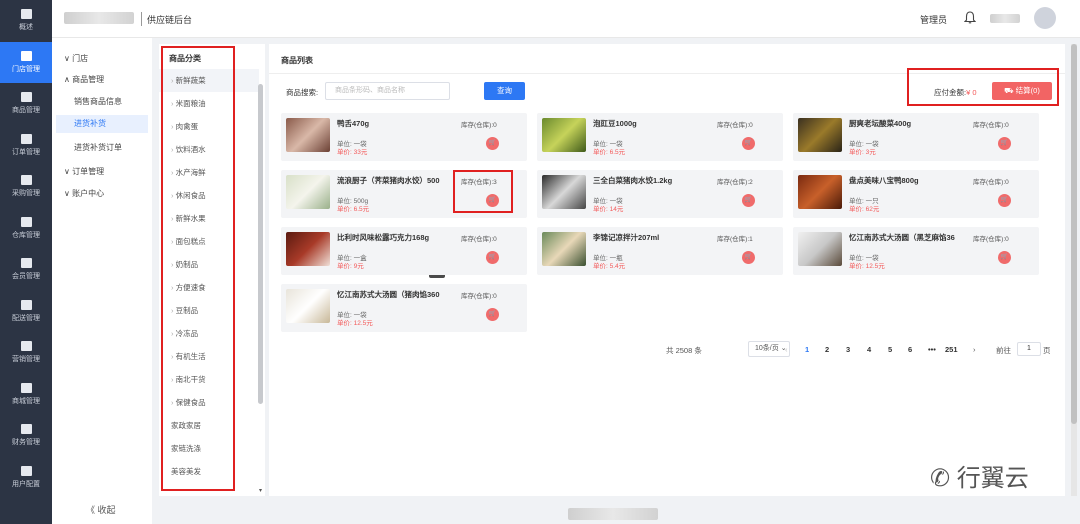  Describe the element at coordinates (26, 270) in the screenshot. I see `nav-item-6: 会员管理` at that location.